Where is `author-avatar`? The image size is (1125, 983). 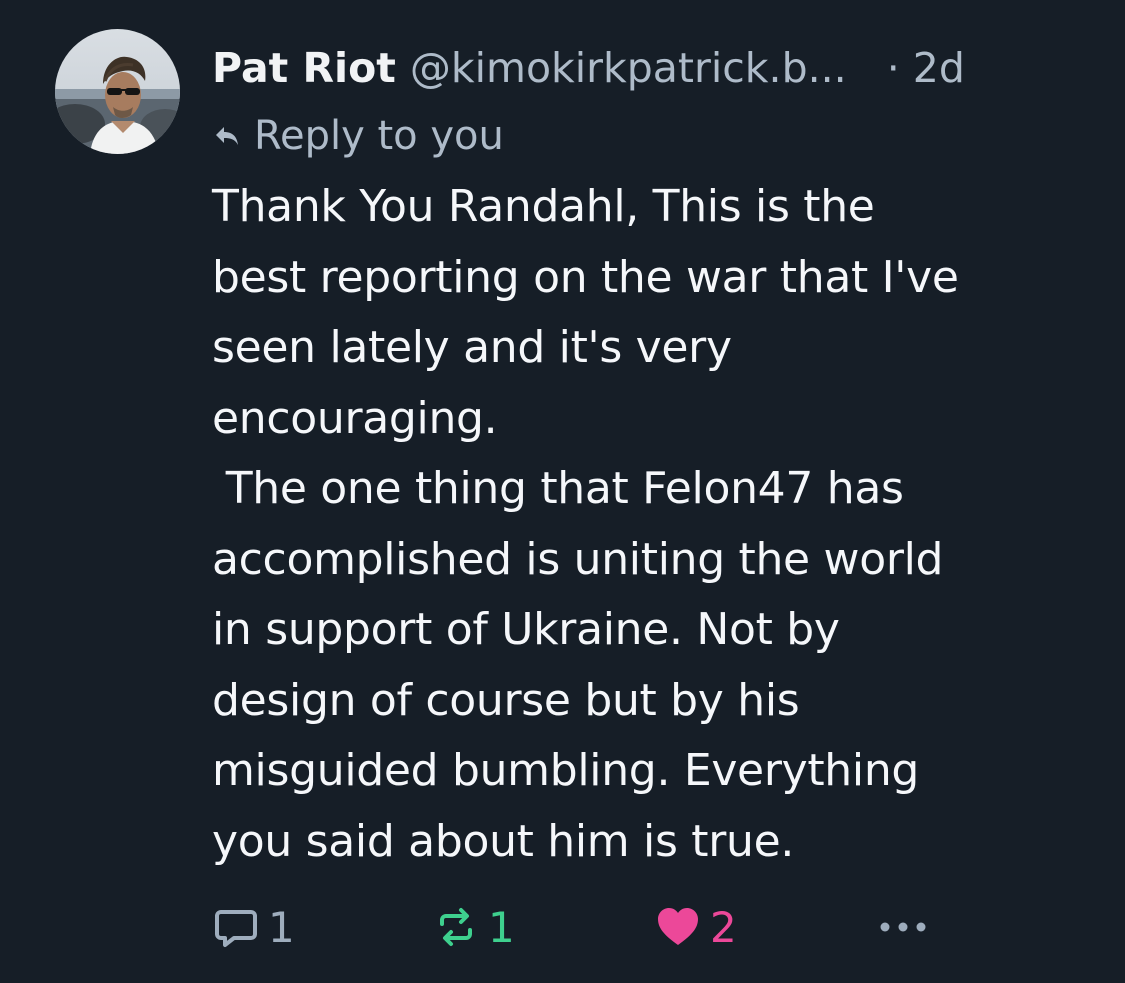 author-avatar is located at coordinates (117, 91).